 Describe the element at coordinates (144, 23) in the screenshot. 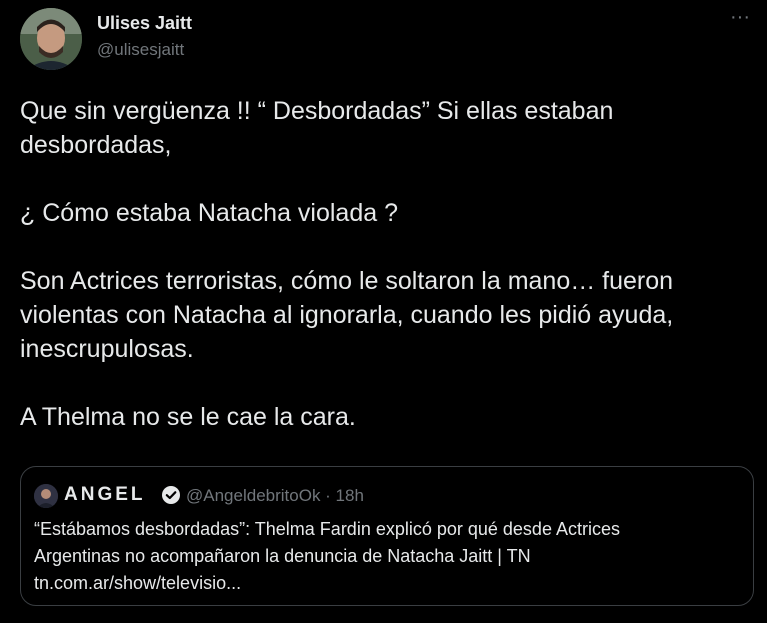

I see `author-display-name: Ulises Jaitt` at that location.